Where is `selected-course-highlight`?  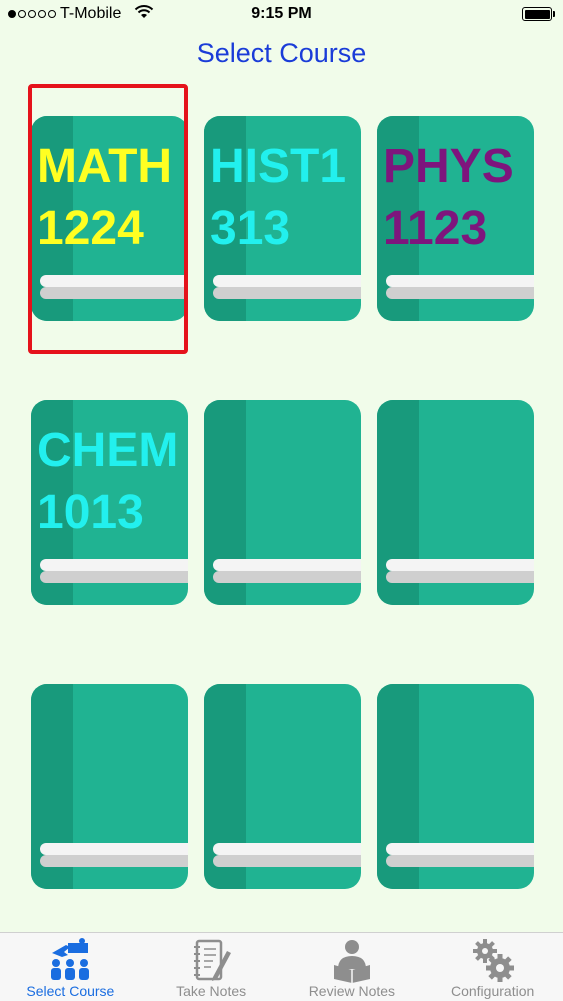 selected-course-highlight is located at coordinates (108, 219).